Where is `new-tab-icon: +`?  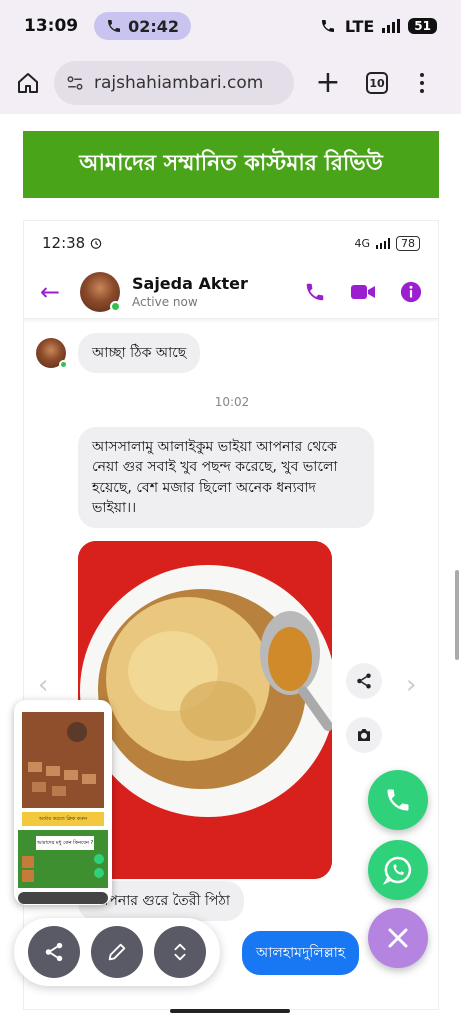
new-tab-icon: + is located at coordinates (328, 83).